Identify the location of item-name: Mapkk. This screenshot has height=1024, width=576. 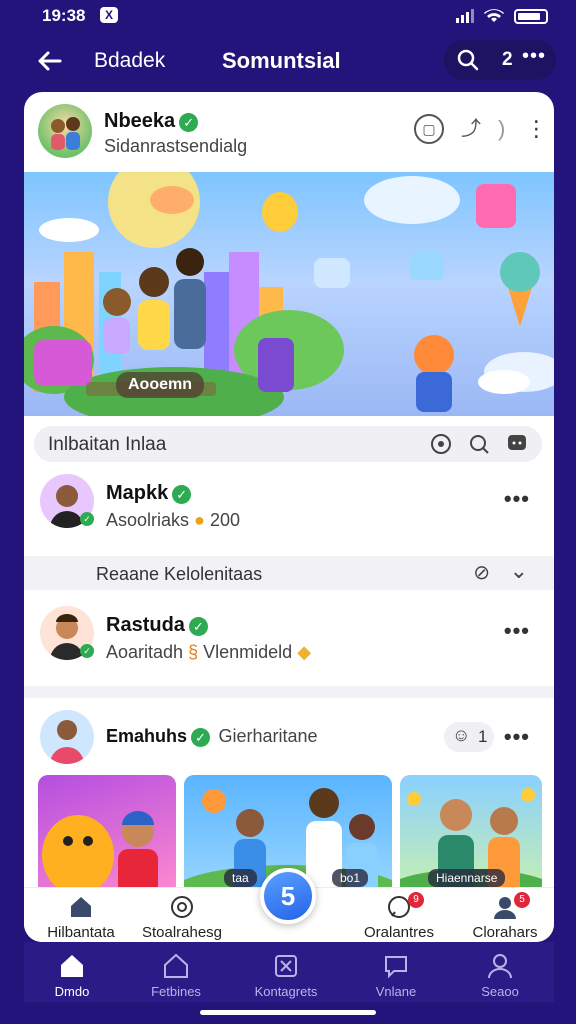
(137, 493).